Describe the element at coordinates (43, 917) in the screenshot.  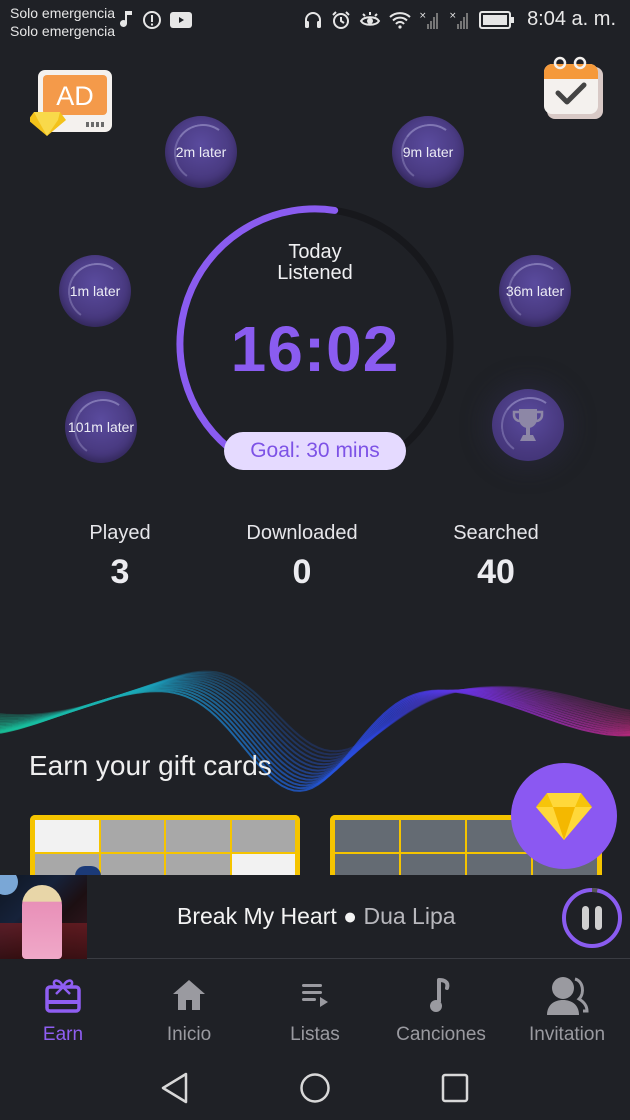
I see `album-art` at that location.